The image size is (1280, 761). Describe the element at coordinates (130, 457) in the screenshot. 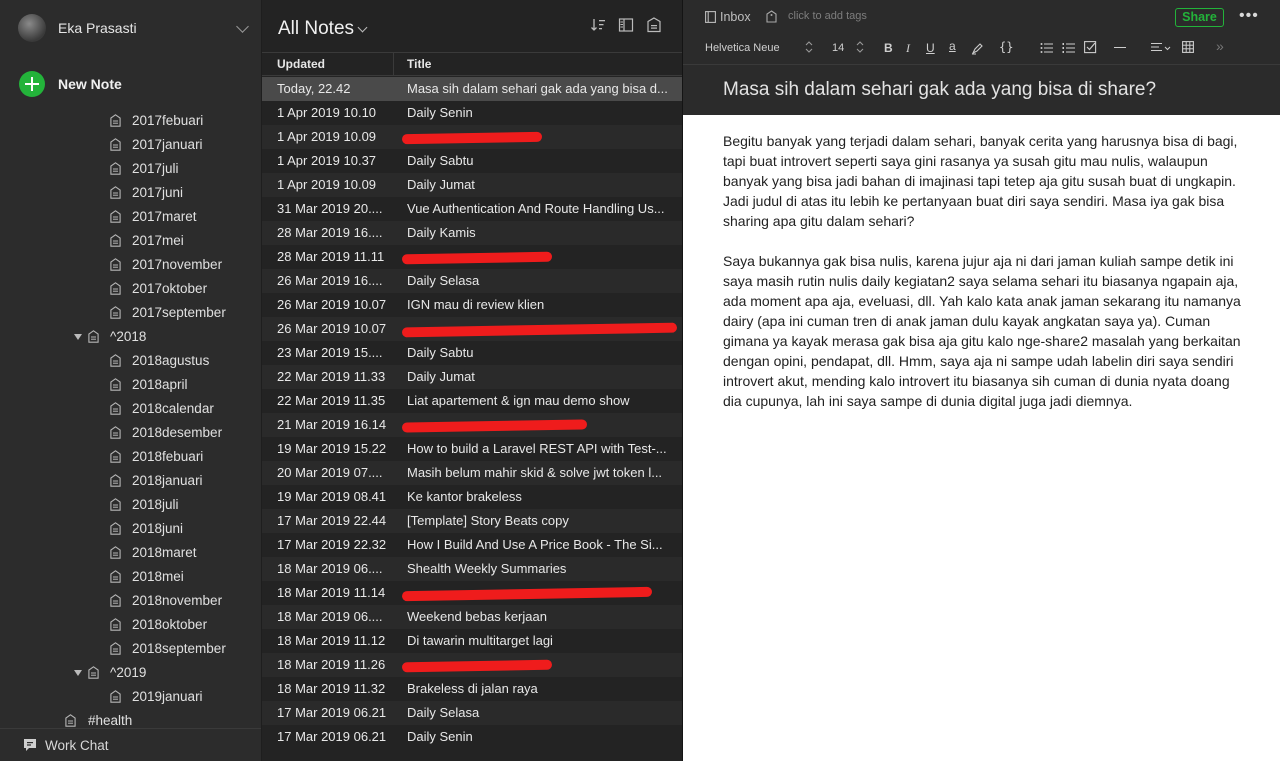

I see `sidebar-notebook-item: 2018febuari` at that location.